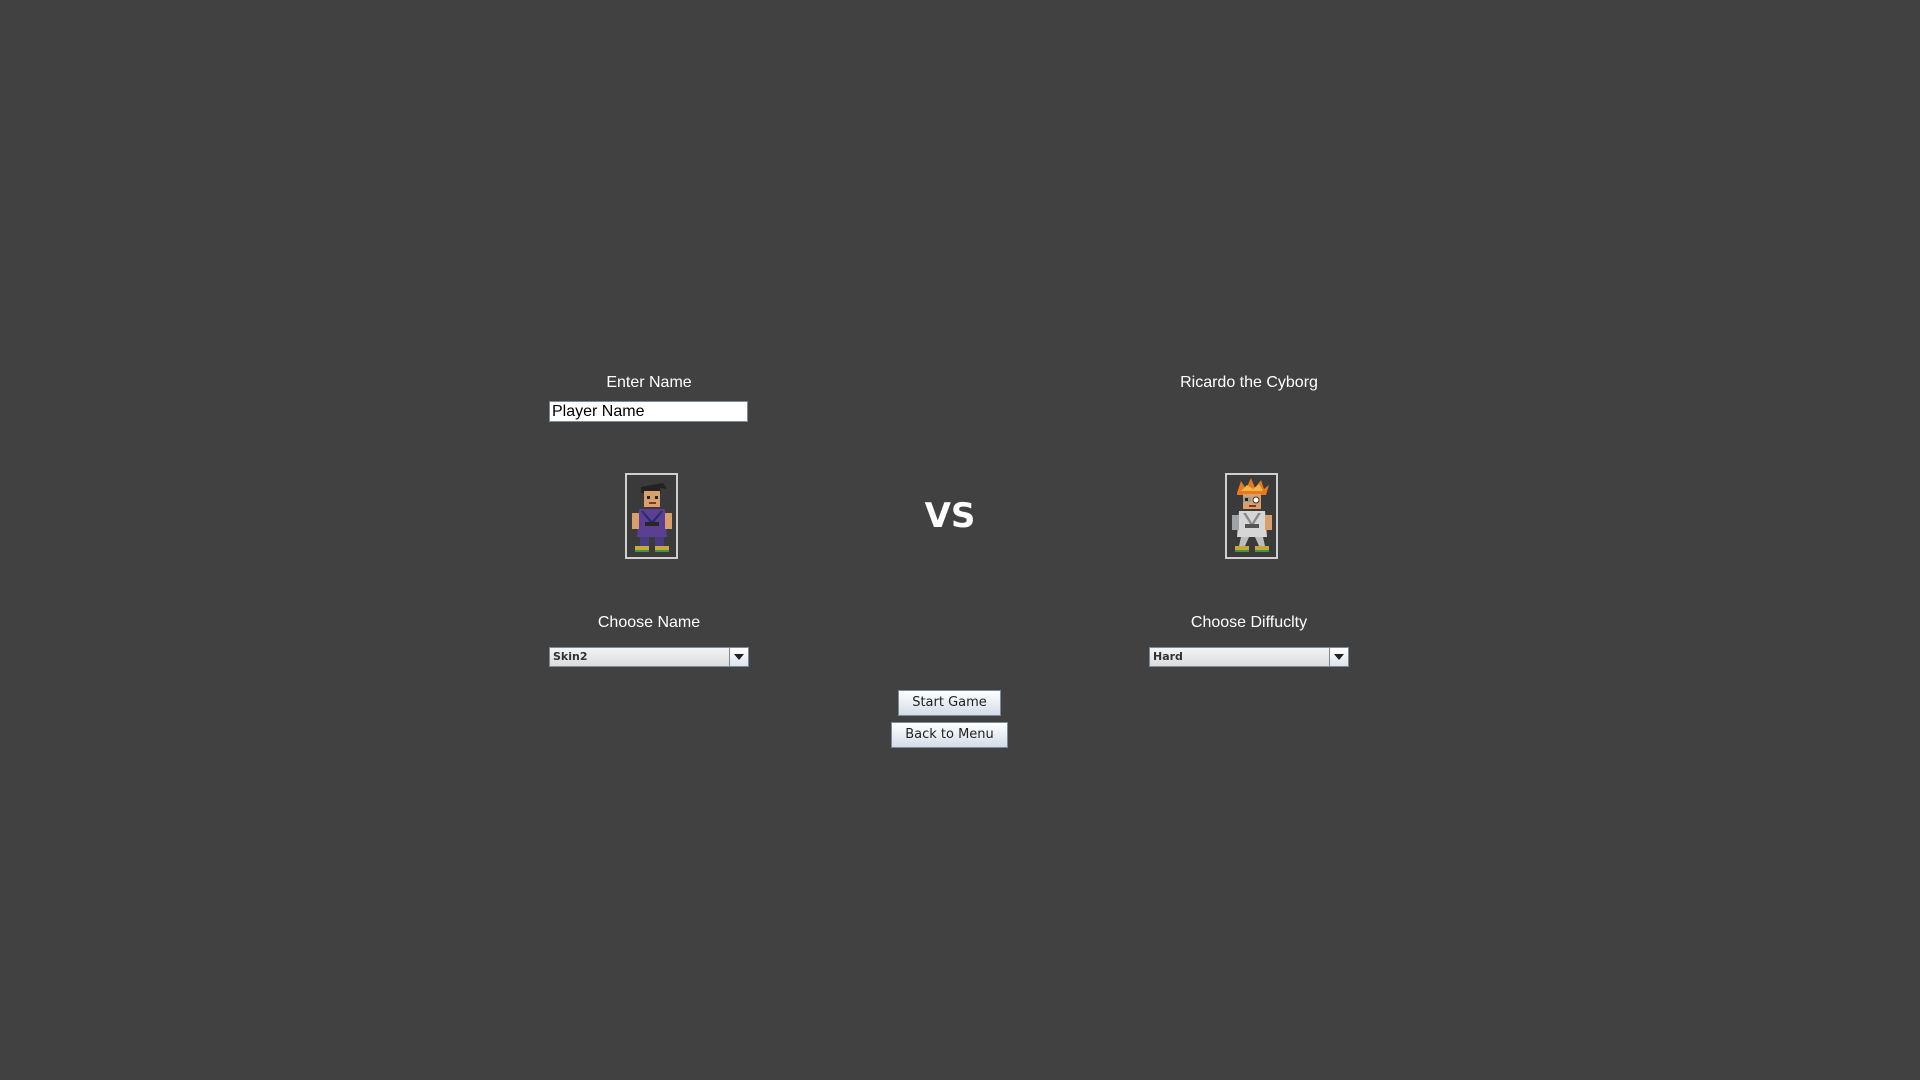  What do you see at coordinates (1251, 516) in the screenshot?
I see `opponent-portrait-icon` at bounding box center [1251, 516].